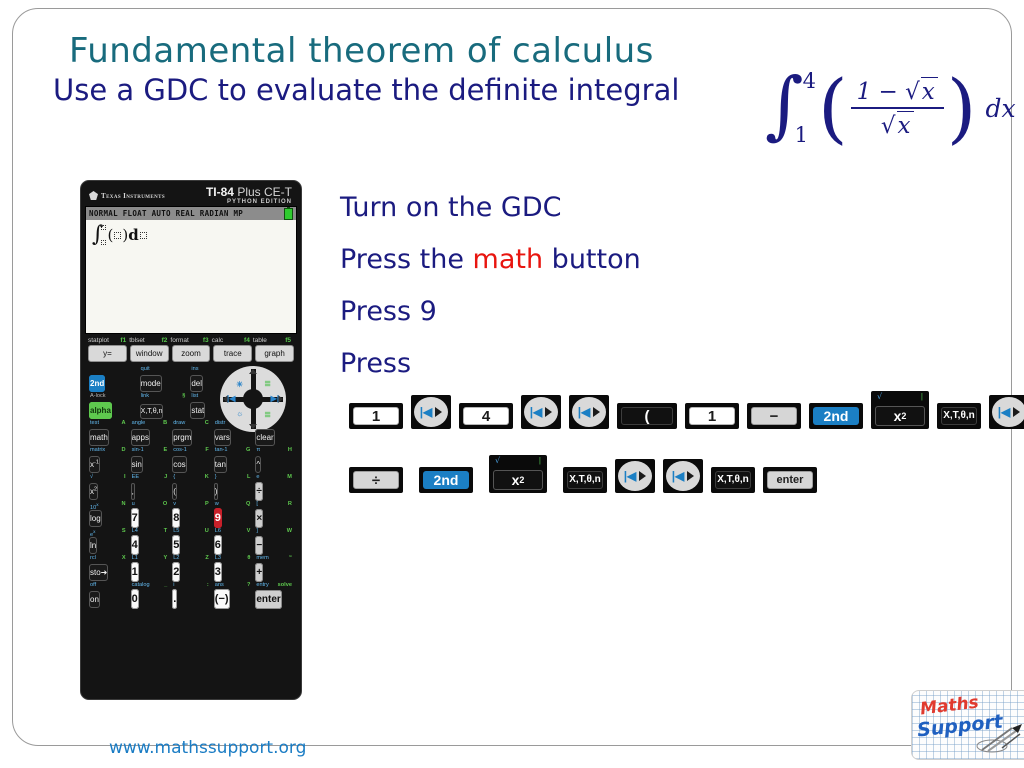  I want to click on key-cell: clear, so click(274, 433).